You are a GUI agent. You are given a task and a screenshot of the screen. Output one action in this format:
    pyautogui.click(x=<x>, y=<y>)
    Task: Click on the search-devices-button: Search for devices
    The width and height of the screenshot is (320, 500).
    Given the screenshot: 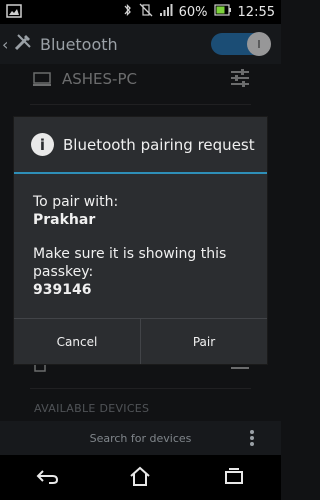 What is the action you would take?
    pyautogui.click(x=141, y=438)
    